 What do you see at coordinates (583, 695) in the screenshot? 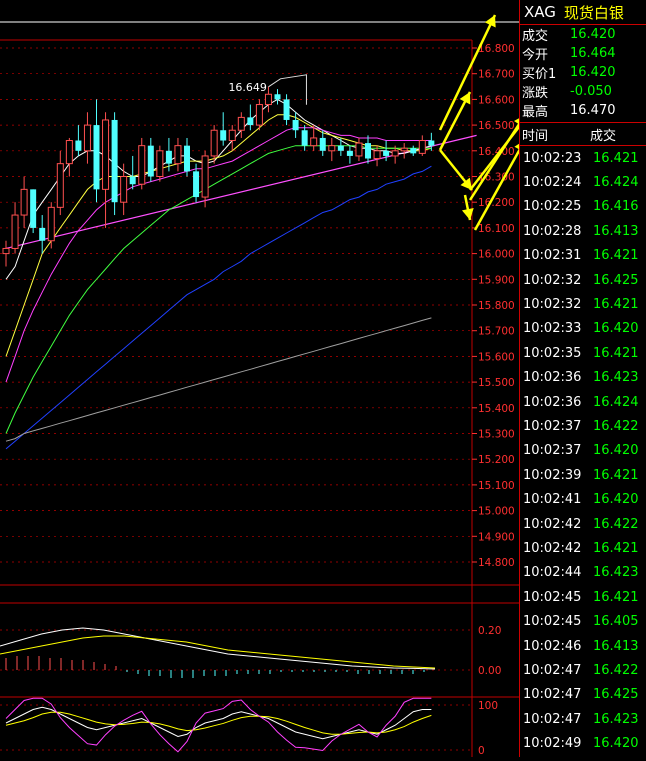
I see `tick-row: 10:02:47 16.425` at bounding box center [583, 695].